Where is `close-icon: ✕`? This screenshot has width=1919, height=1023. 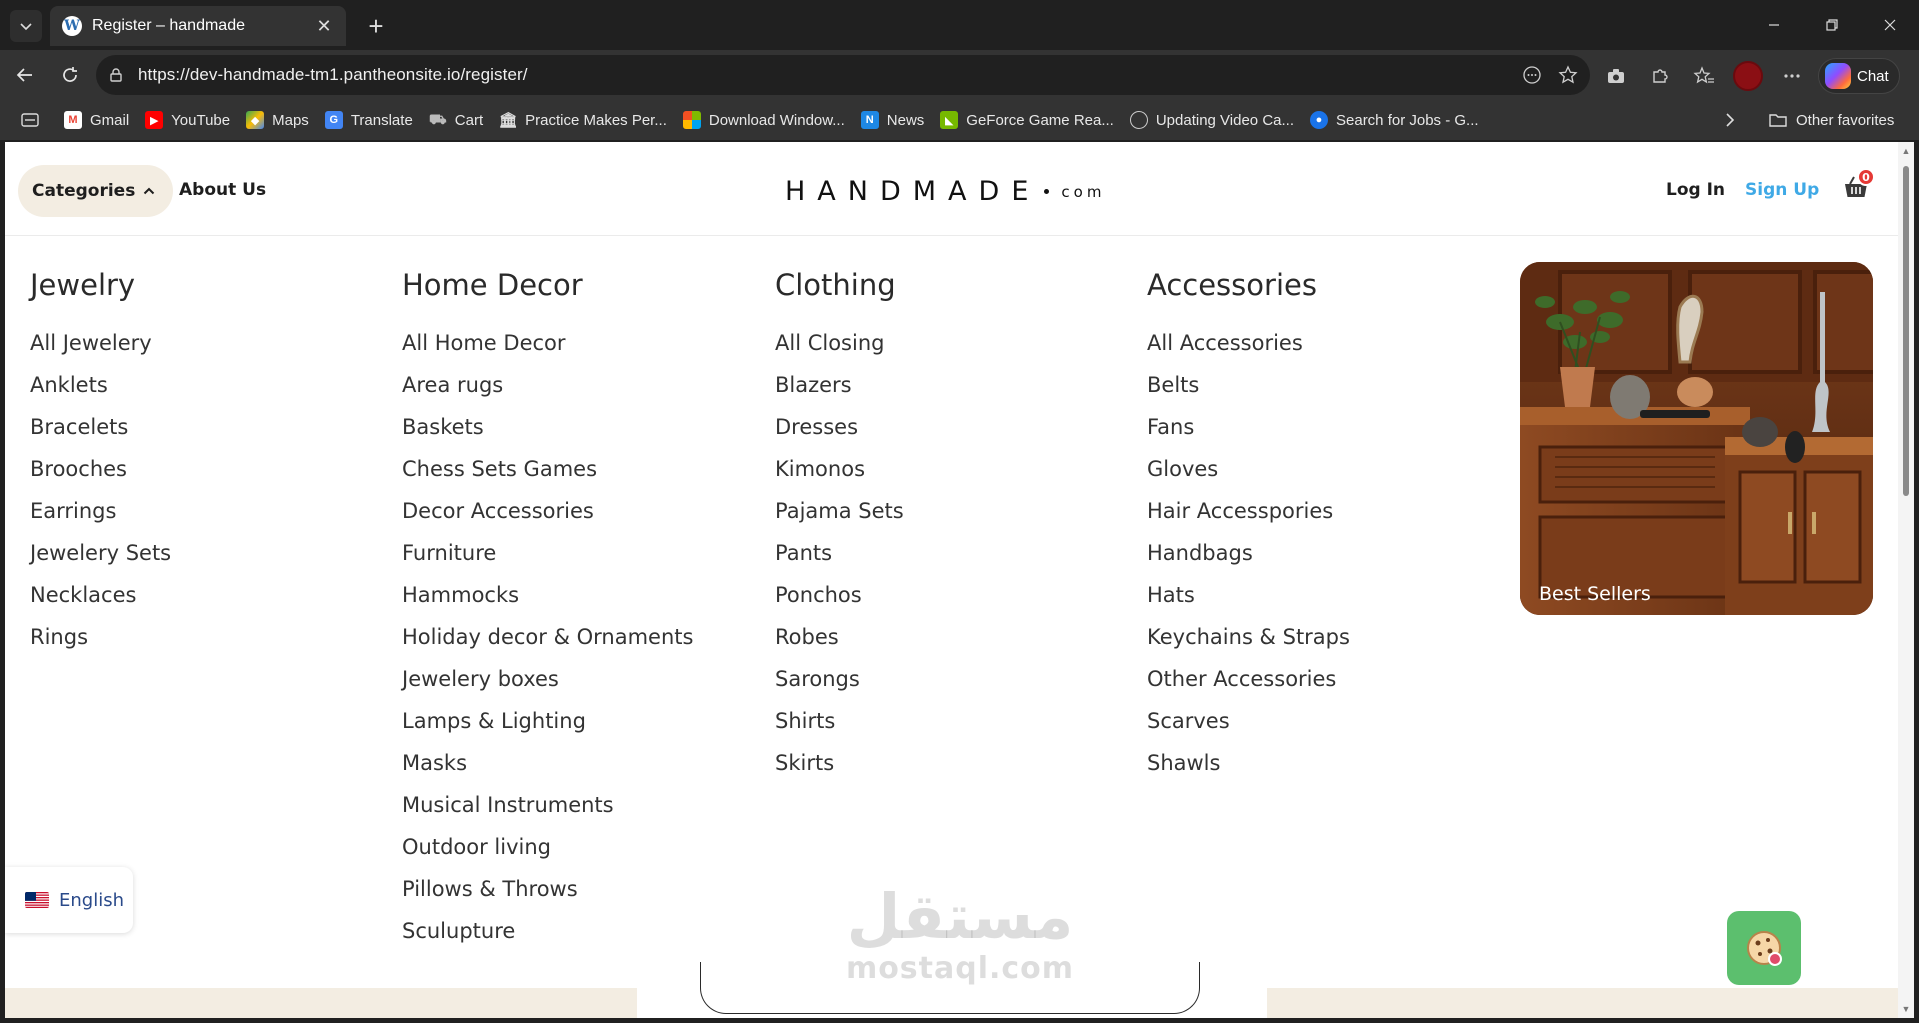
close-icon: ✕ is located at coordinates (324, 26).